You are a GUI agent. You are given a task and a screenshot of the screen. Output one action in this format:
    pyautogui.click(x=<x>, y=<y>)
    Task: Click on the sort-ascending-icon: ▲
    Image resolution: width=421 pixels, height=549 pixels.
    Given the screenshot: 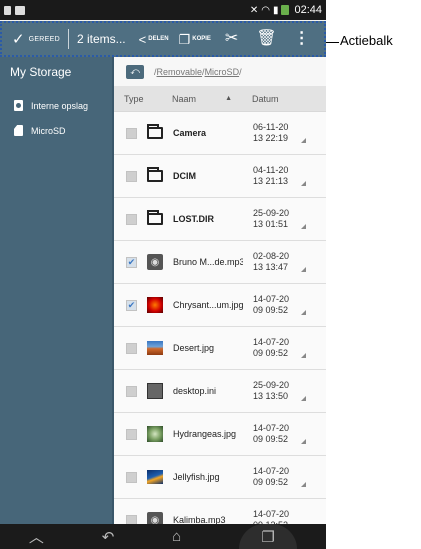 What is the action you would take?
    pyautogui.click(x=228, y=98)
    